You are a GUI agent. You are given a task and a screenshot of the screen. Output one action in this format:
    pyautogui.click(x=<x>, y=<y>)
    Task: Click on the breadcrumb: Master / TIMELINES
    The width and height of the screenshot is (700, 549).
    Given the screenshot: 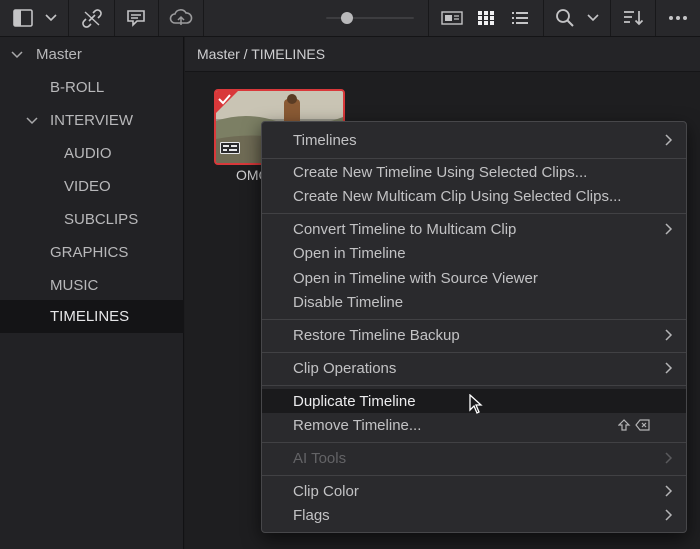 What is the action you would take?
    pyautogui.click(x=442, y=54)
    